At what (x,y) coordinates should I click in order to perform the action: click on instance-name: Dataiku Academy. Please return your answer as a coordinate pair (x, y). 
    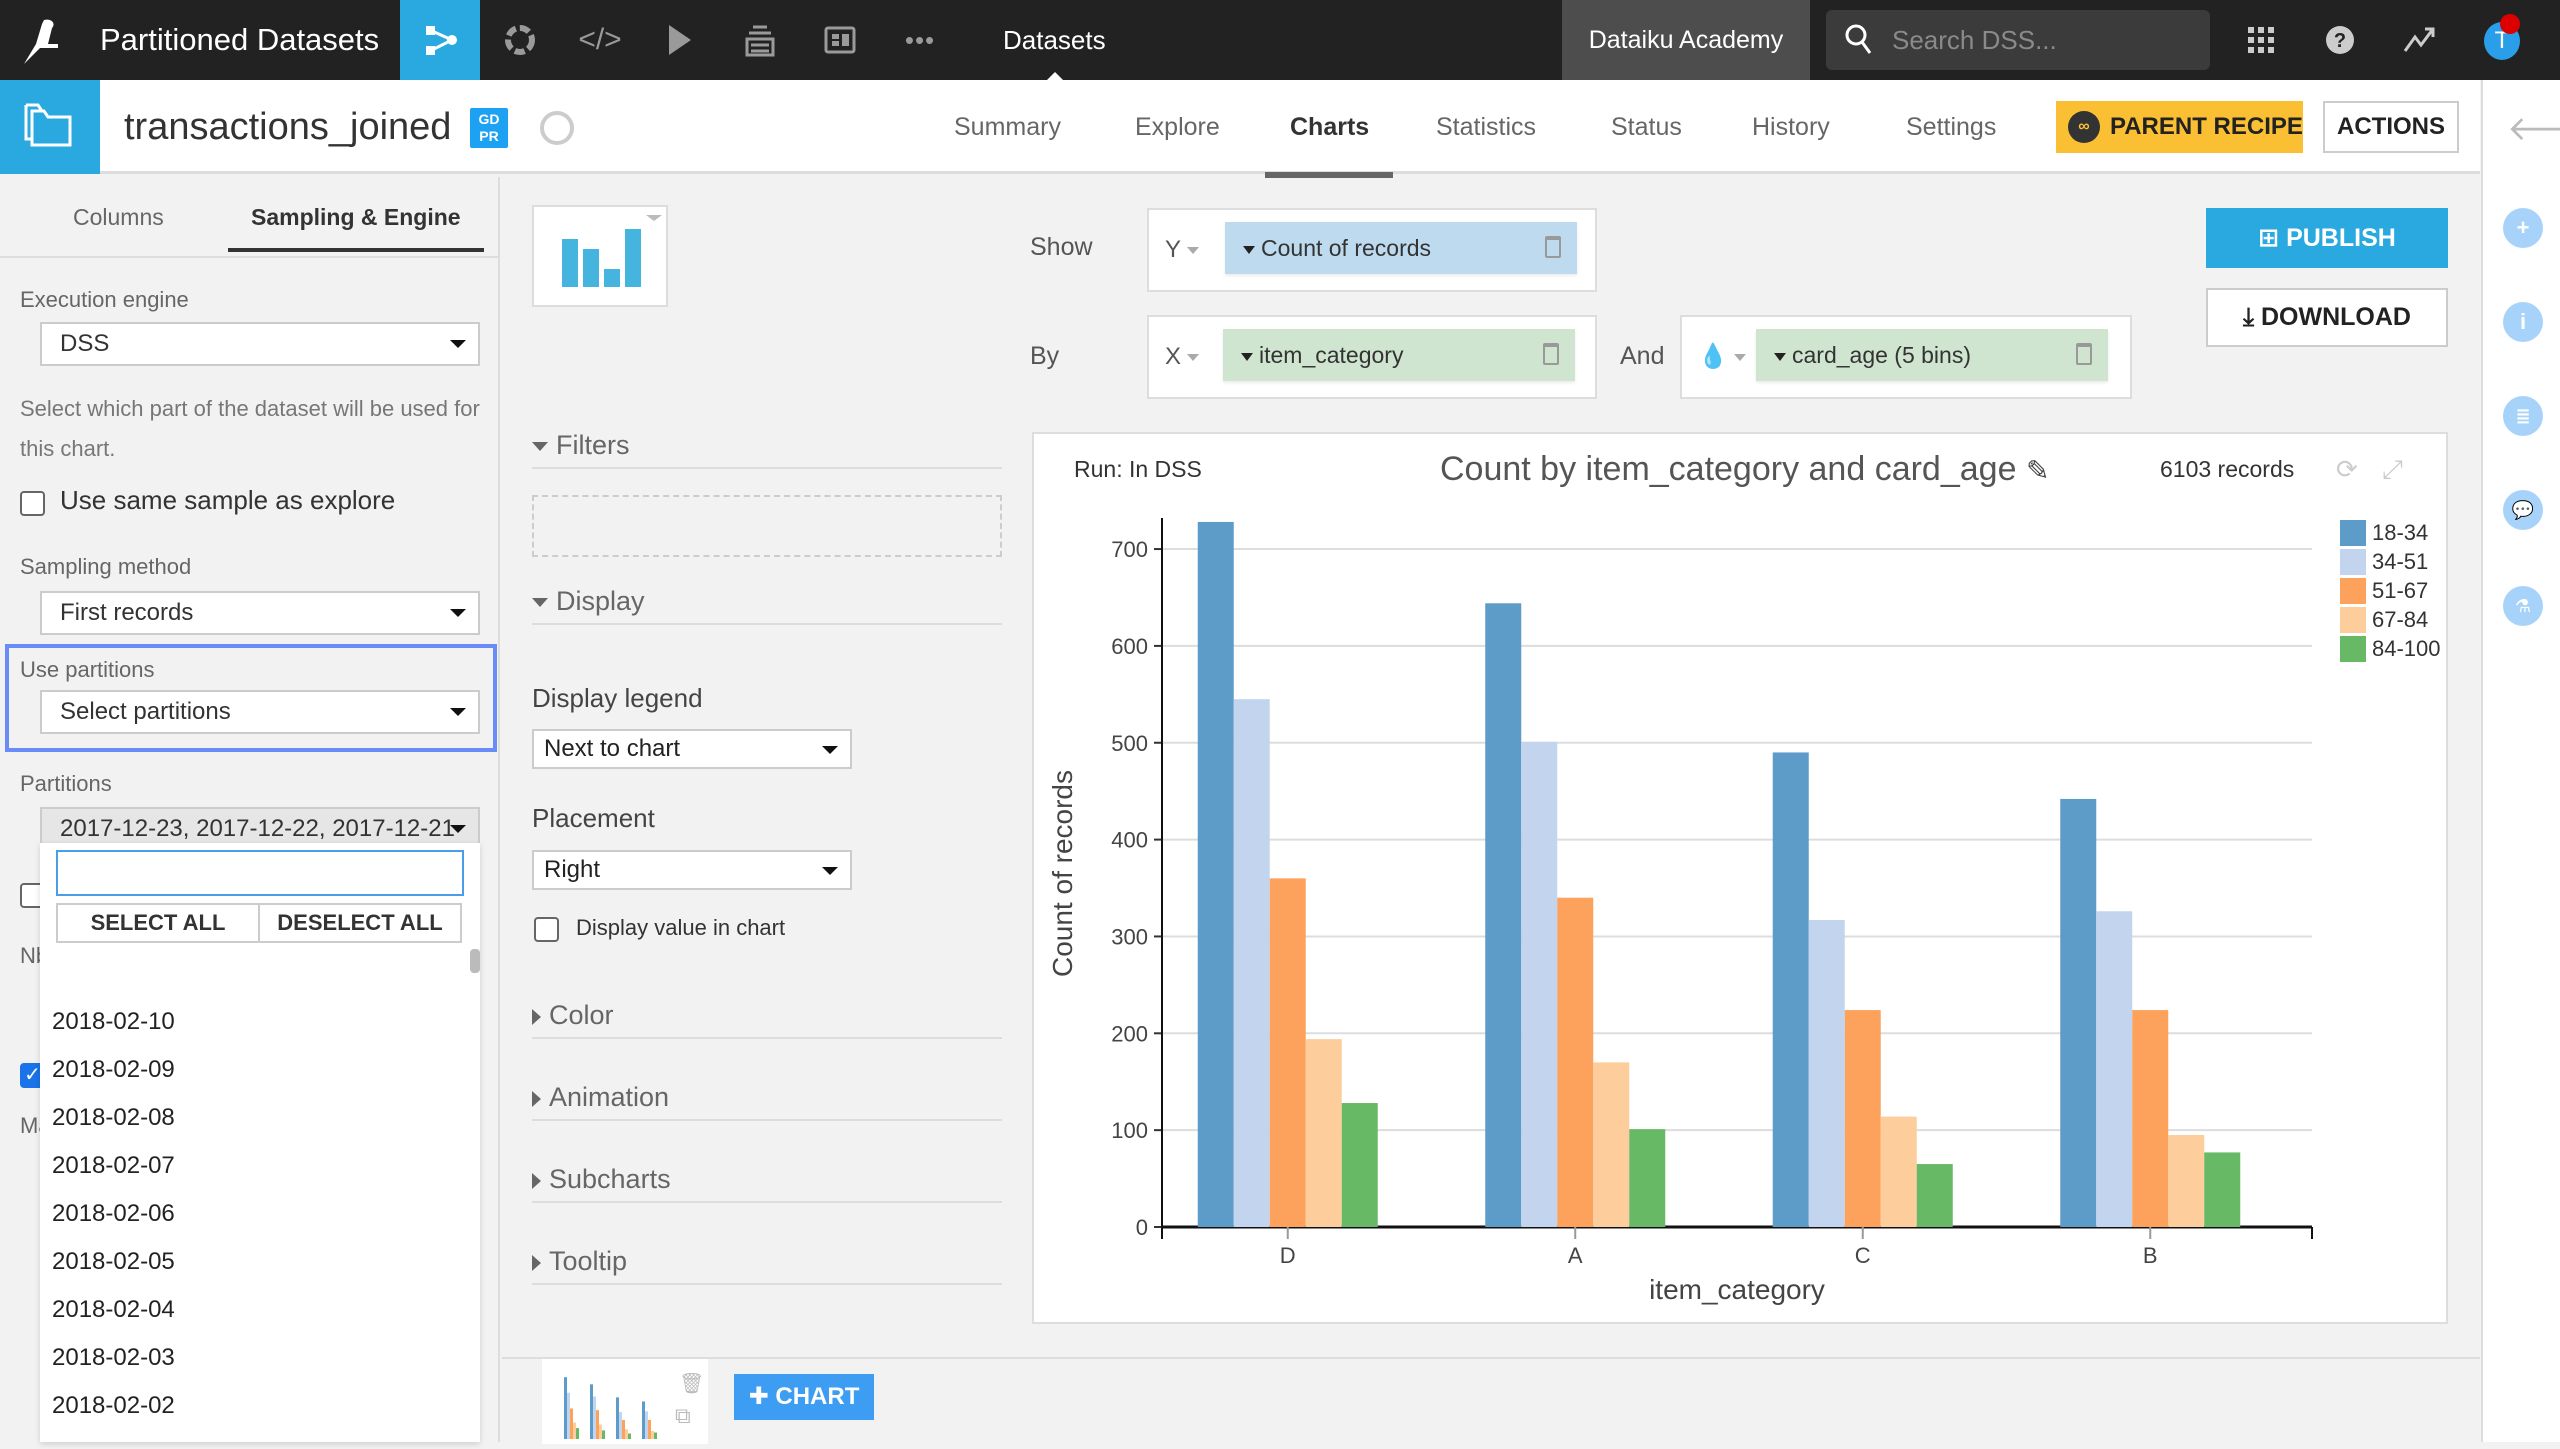
    Looking at the image, I should click on (1686, 40).